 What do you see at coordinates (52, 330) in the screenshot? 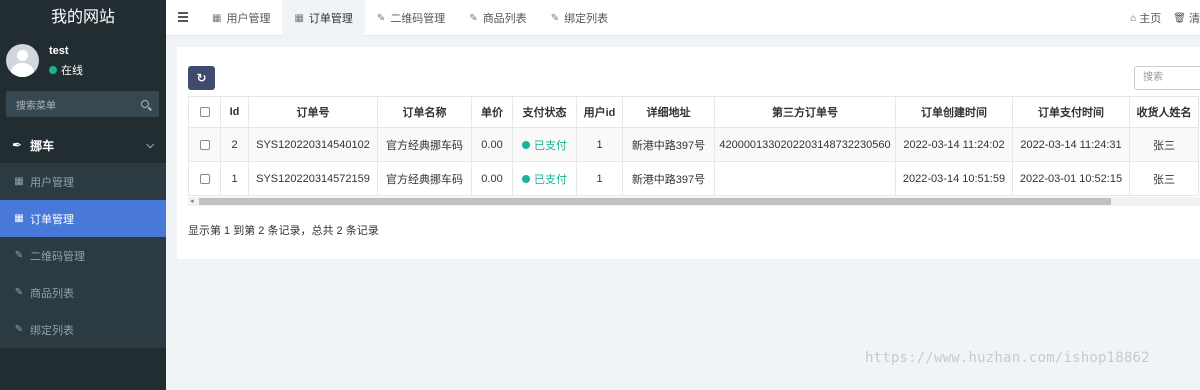
I see `sidebar-item-label: 绑定列表` at bounding box center [52, 330].